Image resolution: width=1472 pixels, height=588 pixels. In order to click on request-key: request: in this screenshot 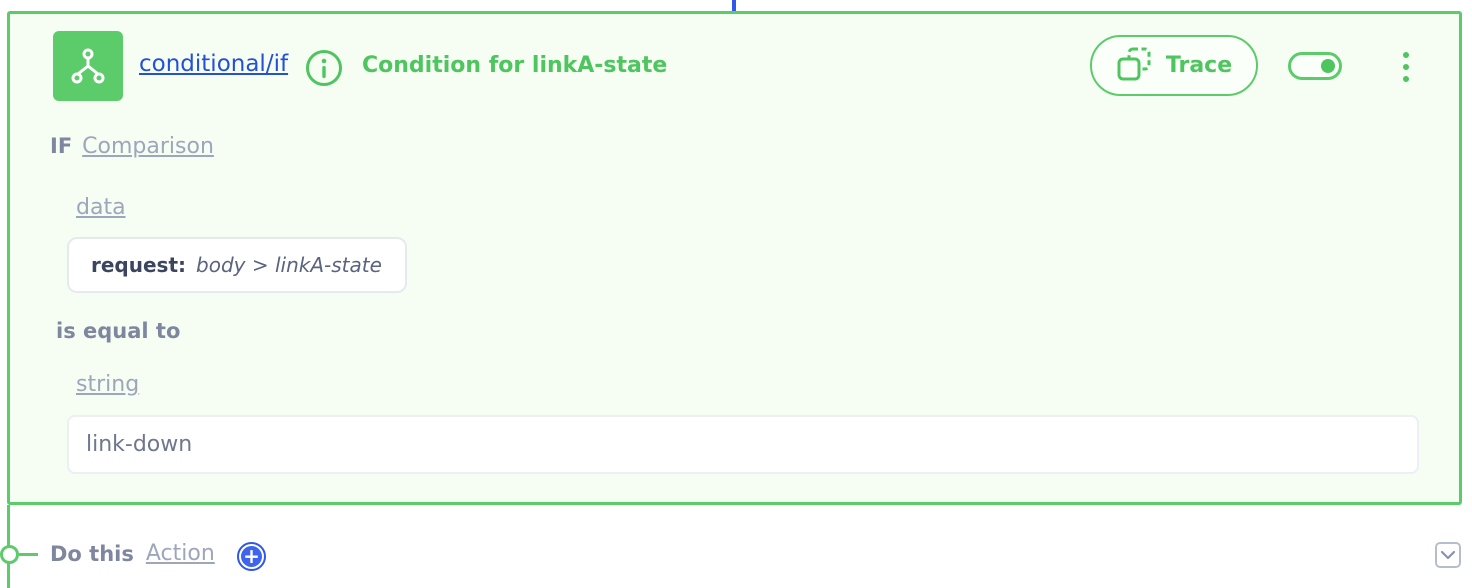, I will do `click(139, 265)`.